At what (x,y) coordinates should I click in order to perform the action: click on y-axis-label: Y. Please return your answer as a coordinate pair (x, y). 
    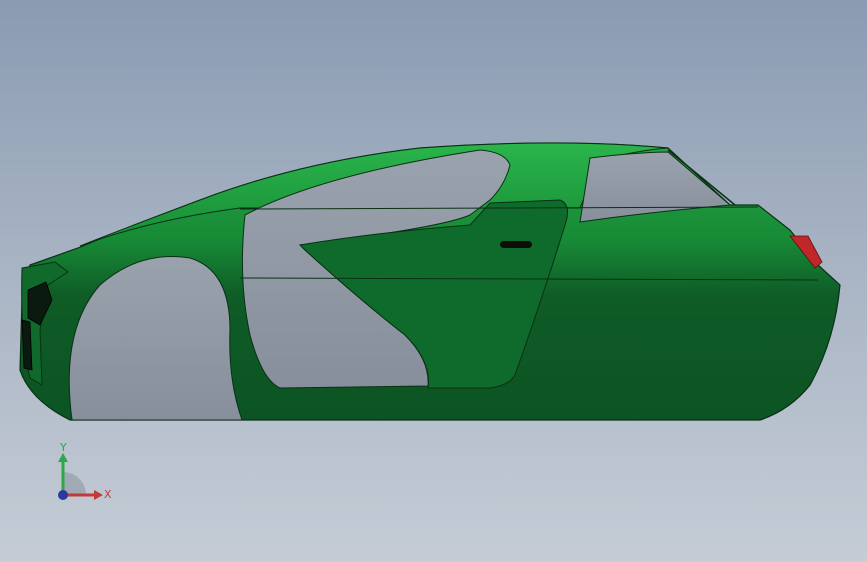
    Looking at the image, I should click on (63, 447).